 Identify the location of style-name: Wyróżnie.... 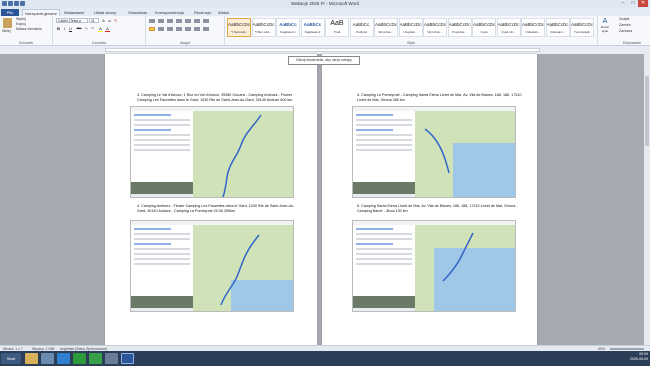
(386, 32).